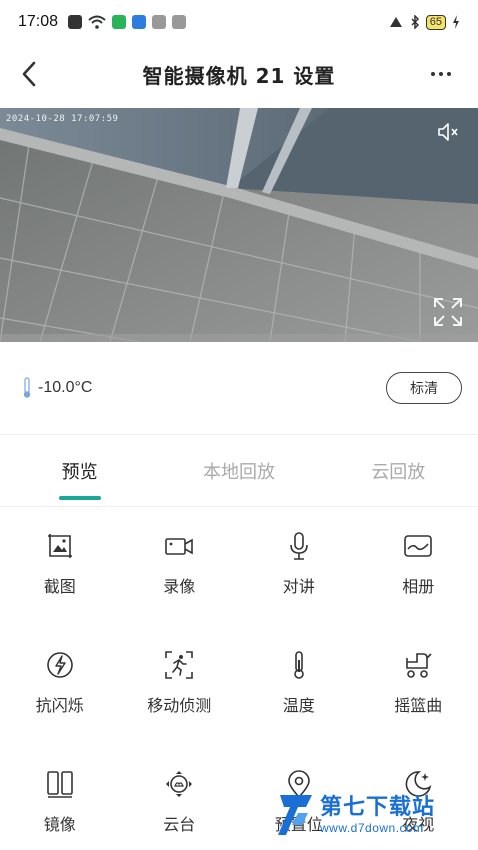 The height and width of the screenshot is (850, 478). What do you see at coordinates (179, 824) in the screenshot?
I see `function-label: 云台` at bounding box center [179, 824].